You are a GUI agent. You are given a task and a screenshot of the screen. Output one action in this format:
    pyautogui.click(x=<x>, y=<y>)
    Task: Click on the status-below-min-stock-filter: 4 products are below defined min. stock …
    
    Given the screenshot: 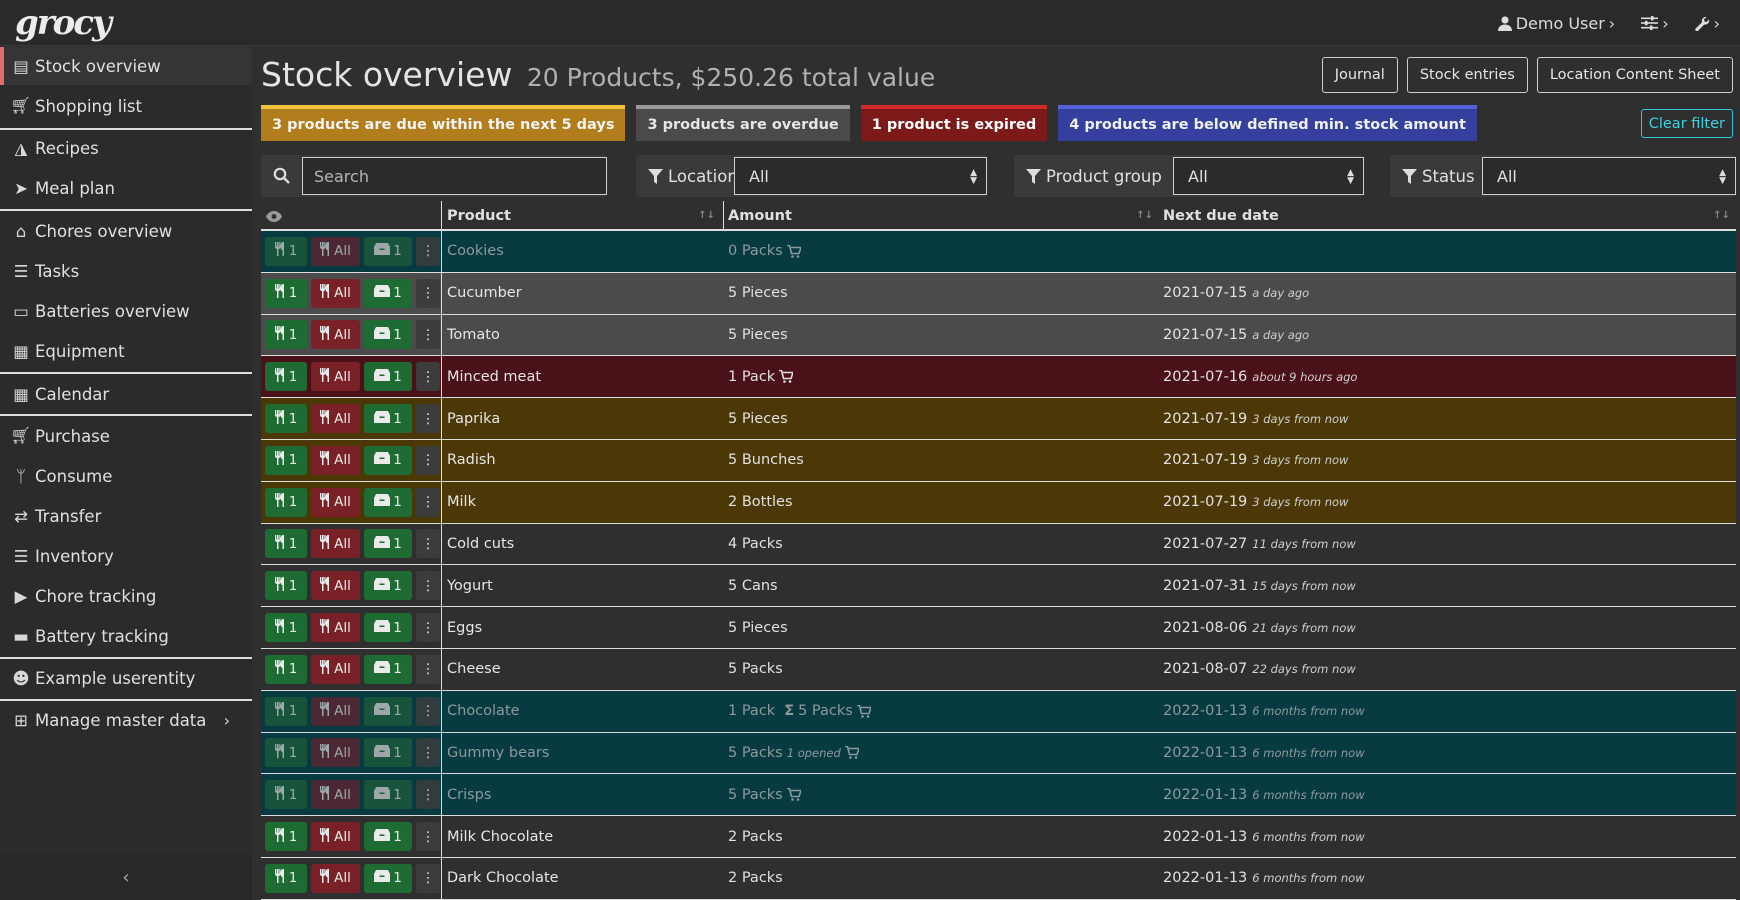 What is the action you would take?
    pyautogui.click(x=1267, y=123)
    